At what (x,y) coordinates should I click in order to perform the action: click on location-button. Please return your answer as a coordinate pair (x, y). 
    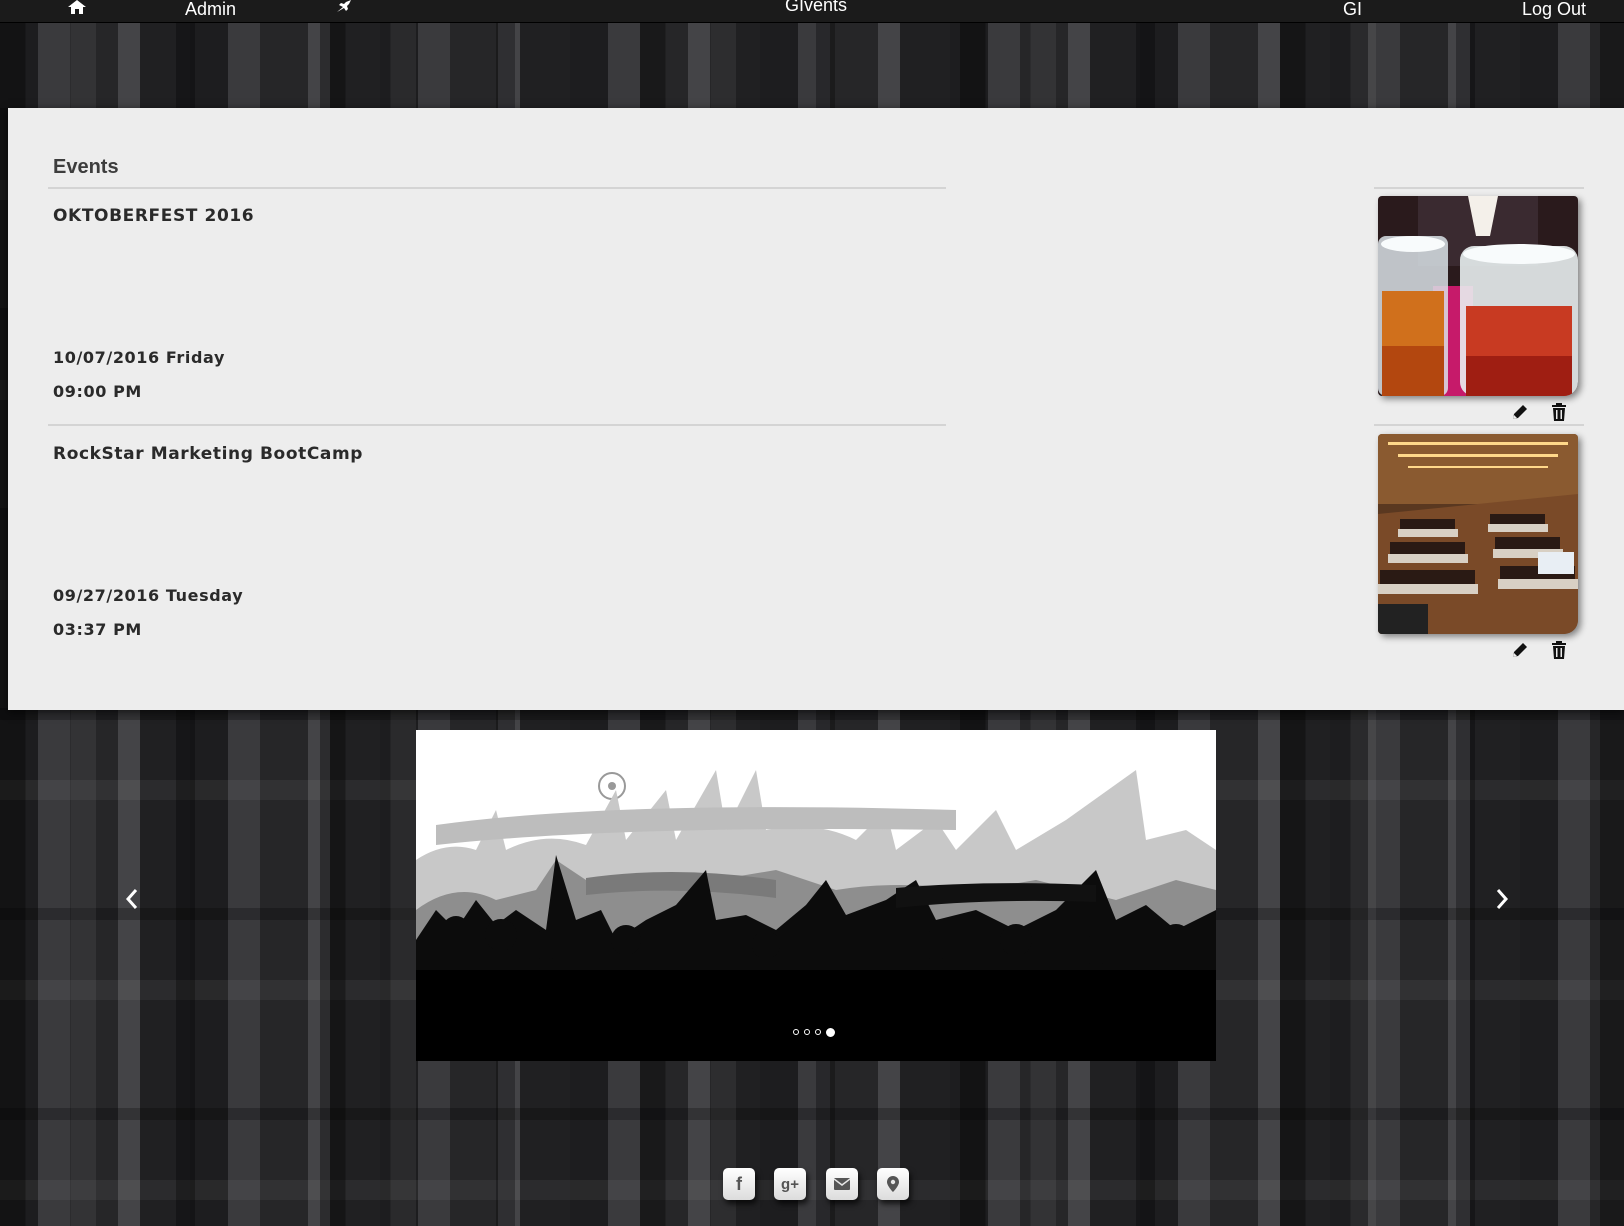
    Looking at the image, I should click on (893, 1184).